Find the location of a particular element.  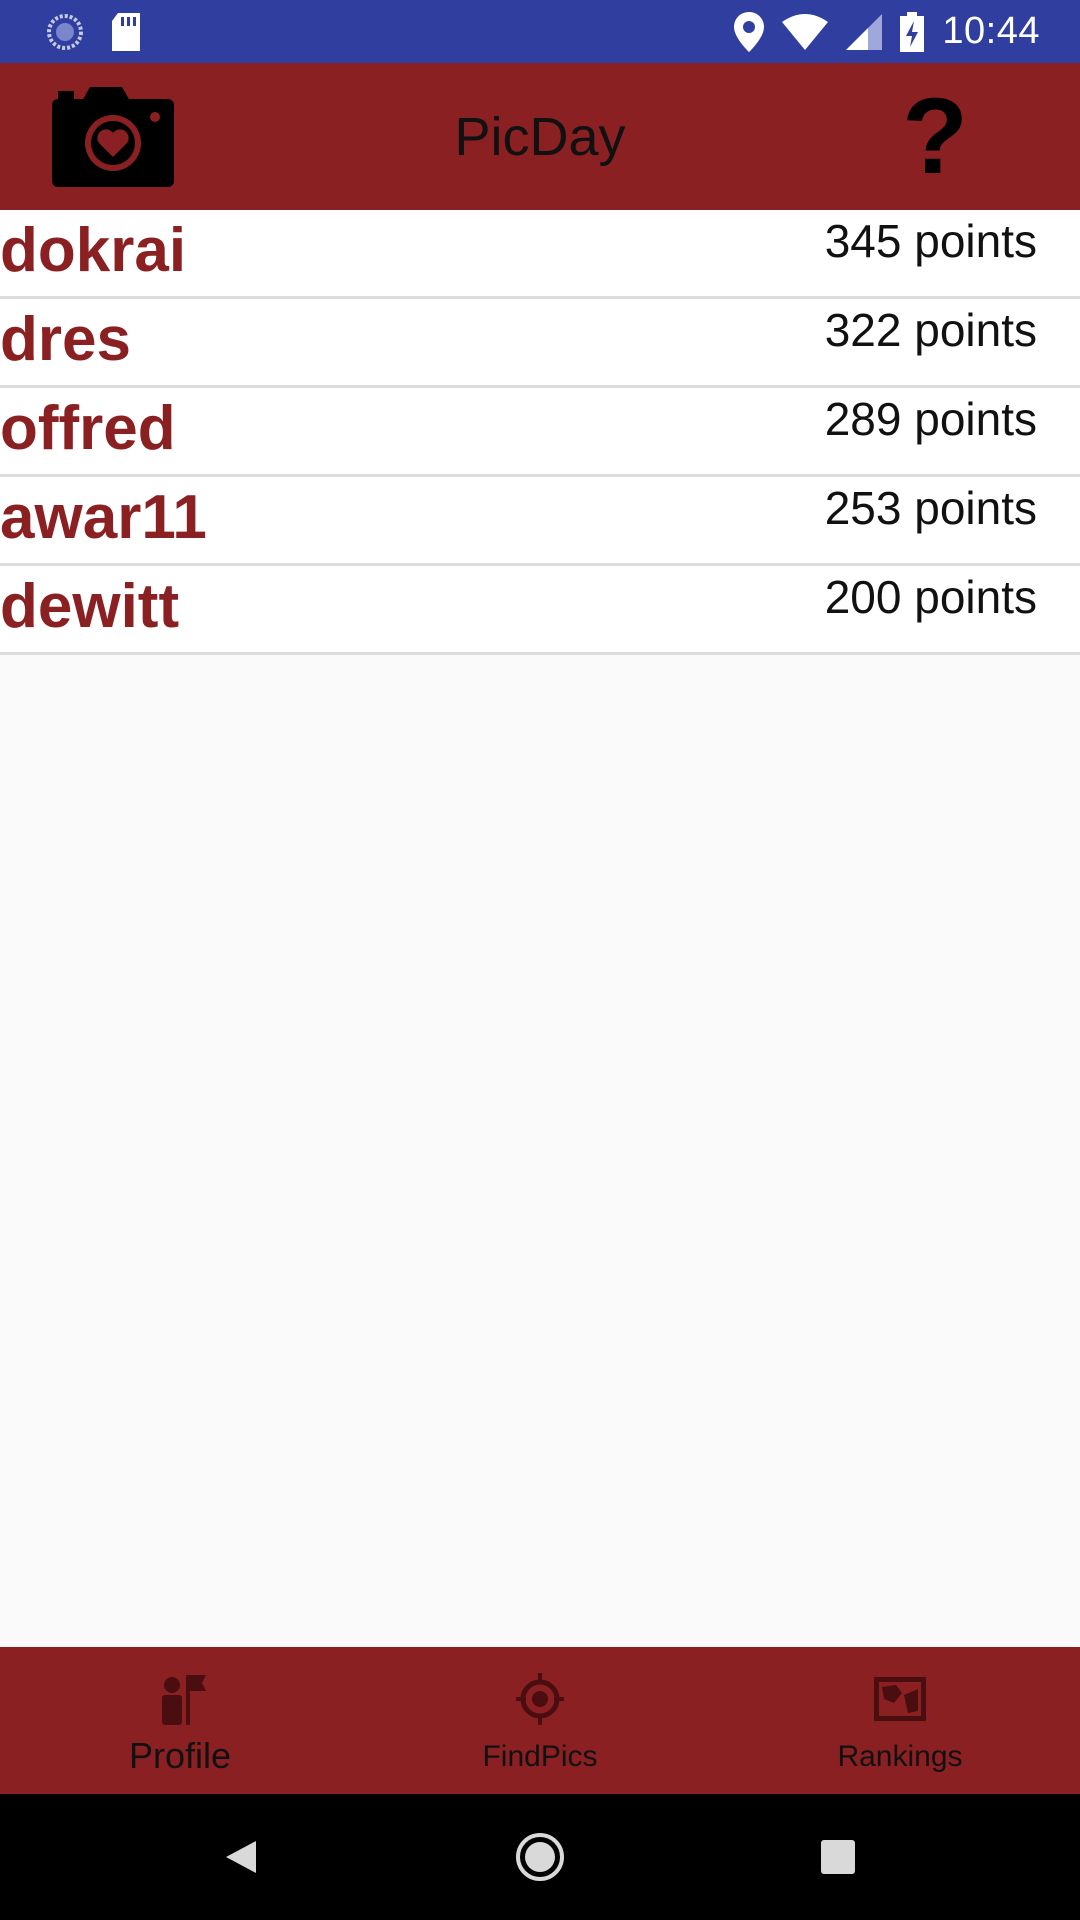

recents-icon is located at coordinates (838, 1857).